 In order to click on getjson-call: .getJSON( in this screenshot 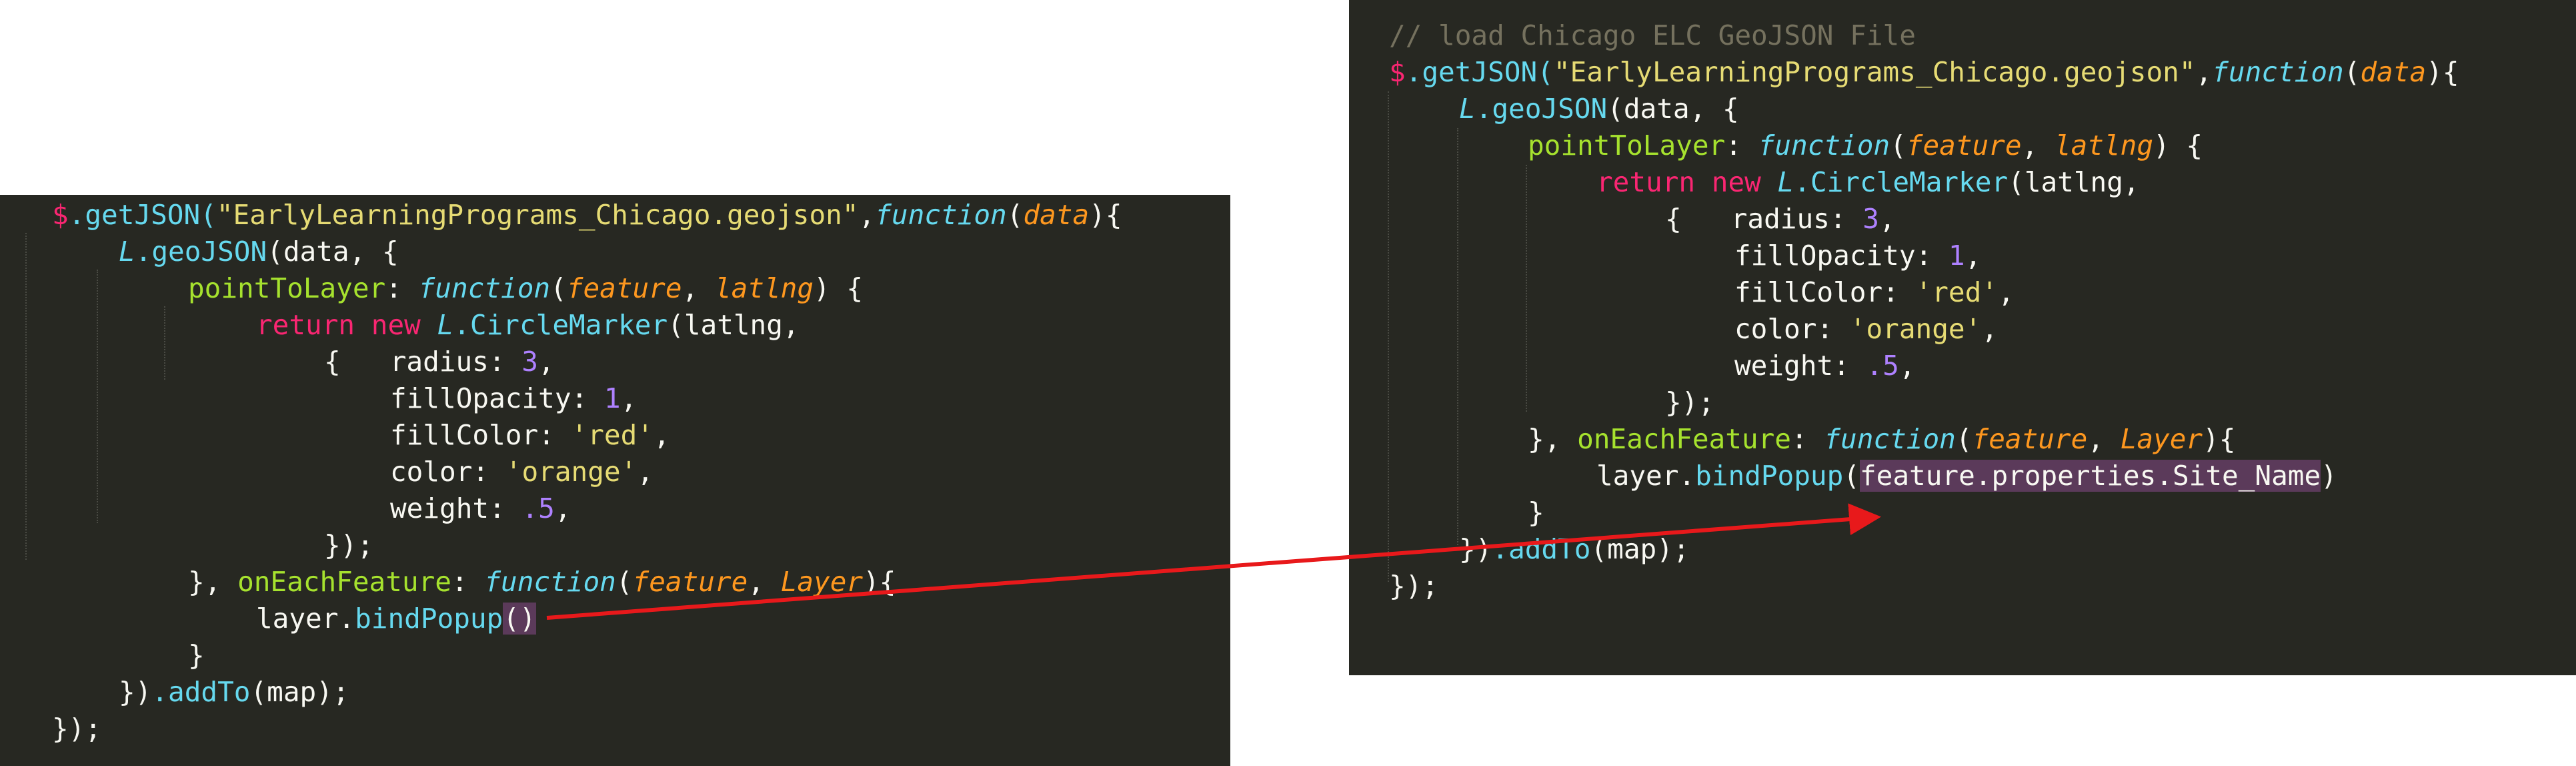, I will do `click(142, 215)`.